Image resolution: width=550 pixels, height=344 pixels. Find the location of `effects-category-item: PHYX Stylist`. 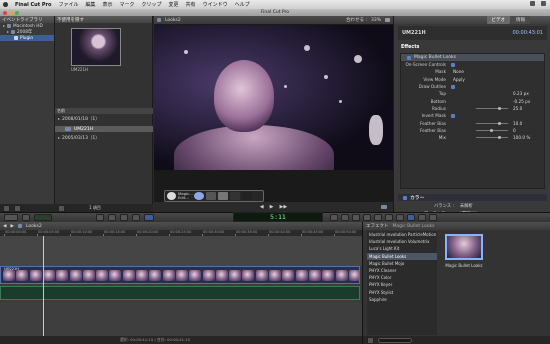

effects-category-item: PHYX Stylist is located at coordinates (402, 292).